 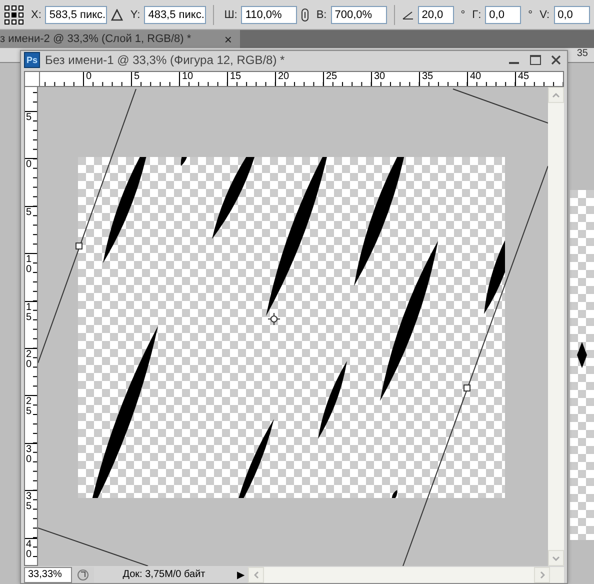 I want to click on field-label: Y:, so click(x=135, y=14).